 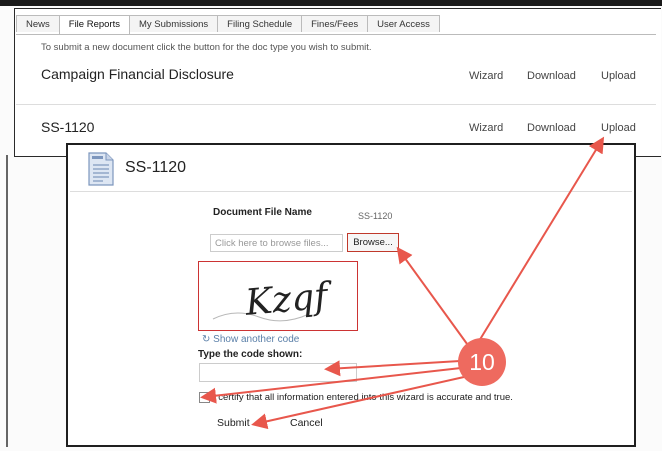 What do you see at coordinates (256, 339) in the screenshot?
I see `show-another-code-label: Show another code` at bounding box center [256, 339].